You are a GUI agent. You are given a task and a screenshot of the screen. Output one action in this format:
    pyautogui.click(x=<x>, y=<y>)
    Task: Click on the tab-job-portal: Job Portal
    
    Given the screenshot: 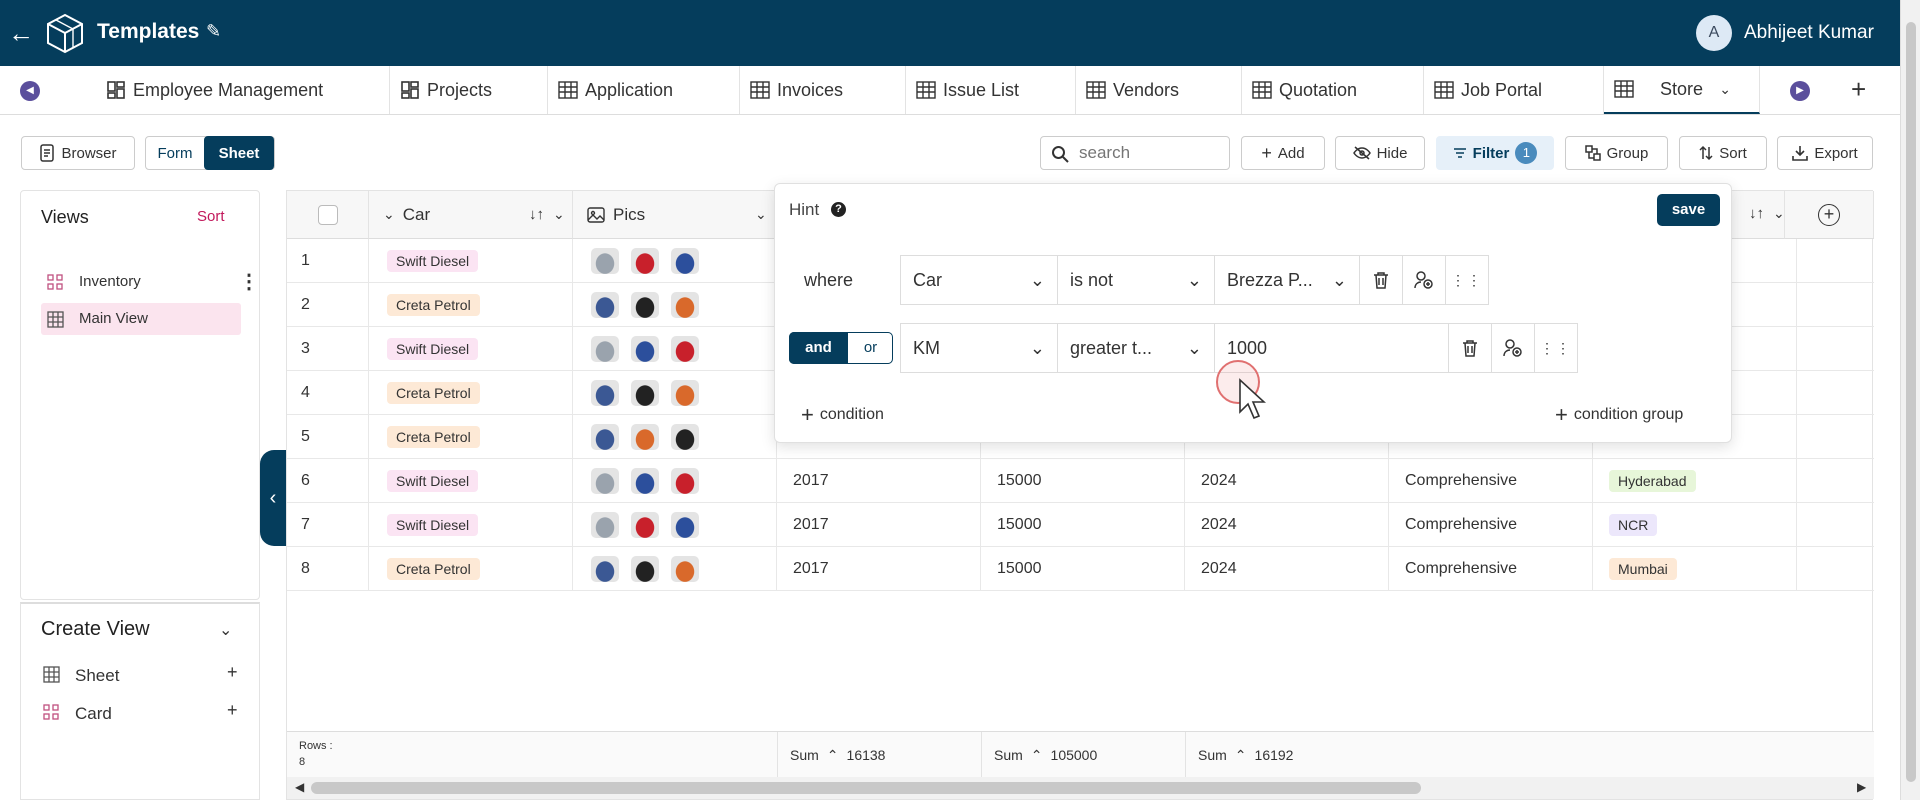 What is the action you would take?
    pyautogui.click(x=1514, y=90)
    